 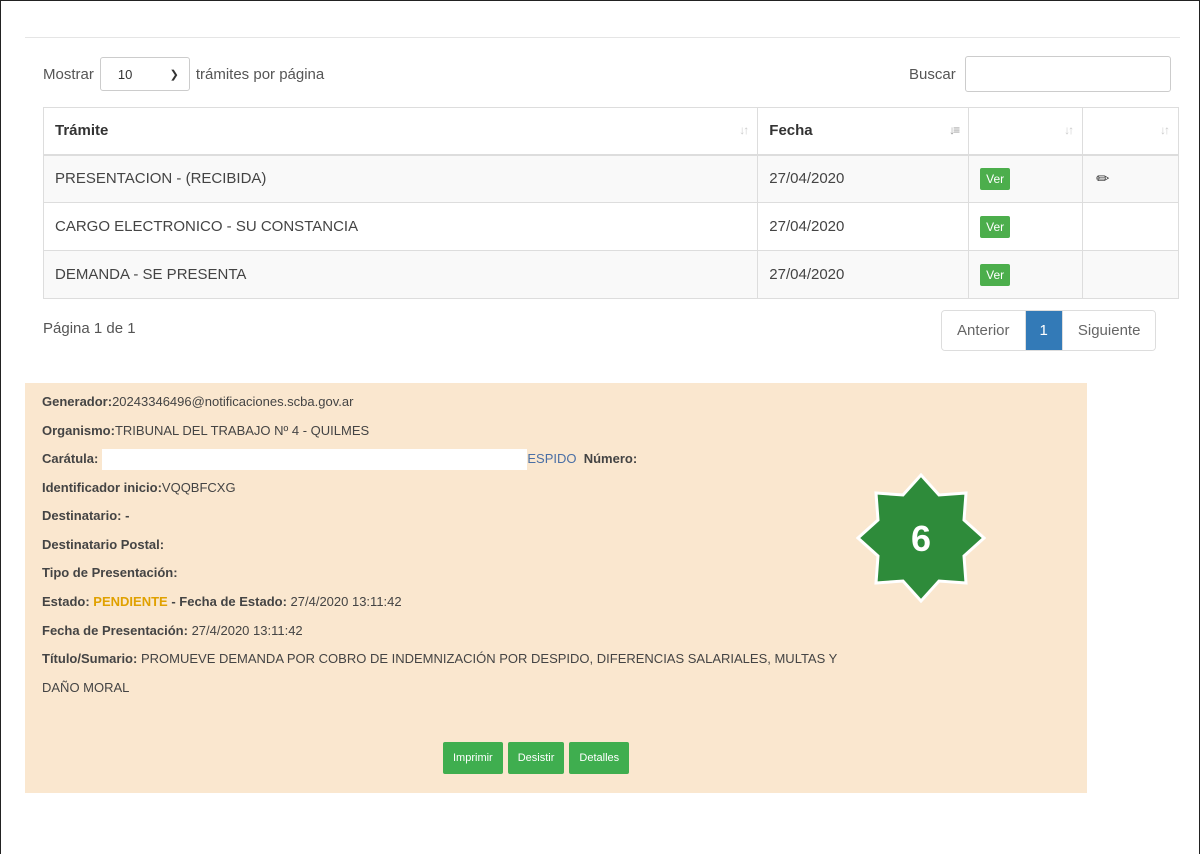 I want to click on page-length-select: 10 ❯, so click(x=144, y=74).